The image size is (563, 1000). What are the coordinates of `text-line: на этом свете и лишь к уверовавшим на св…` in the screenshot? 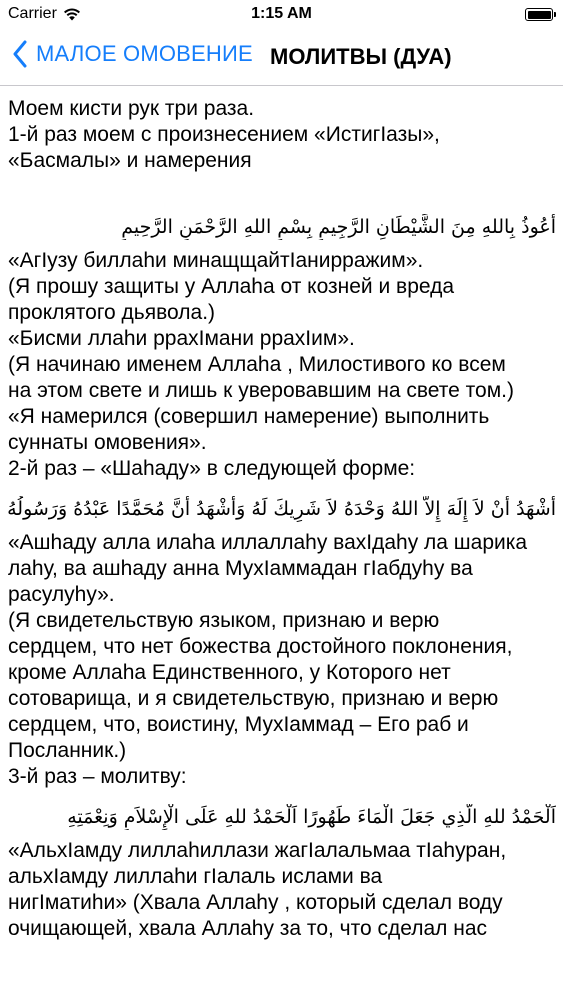 It's located at (261, 390).